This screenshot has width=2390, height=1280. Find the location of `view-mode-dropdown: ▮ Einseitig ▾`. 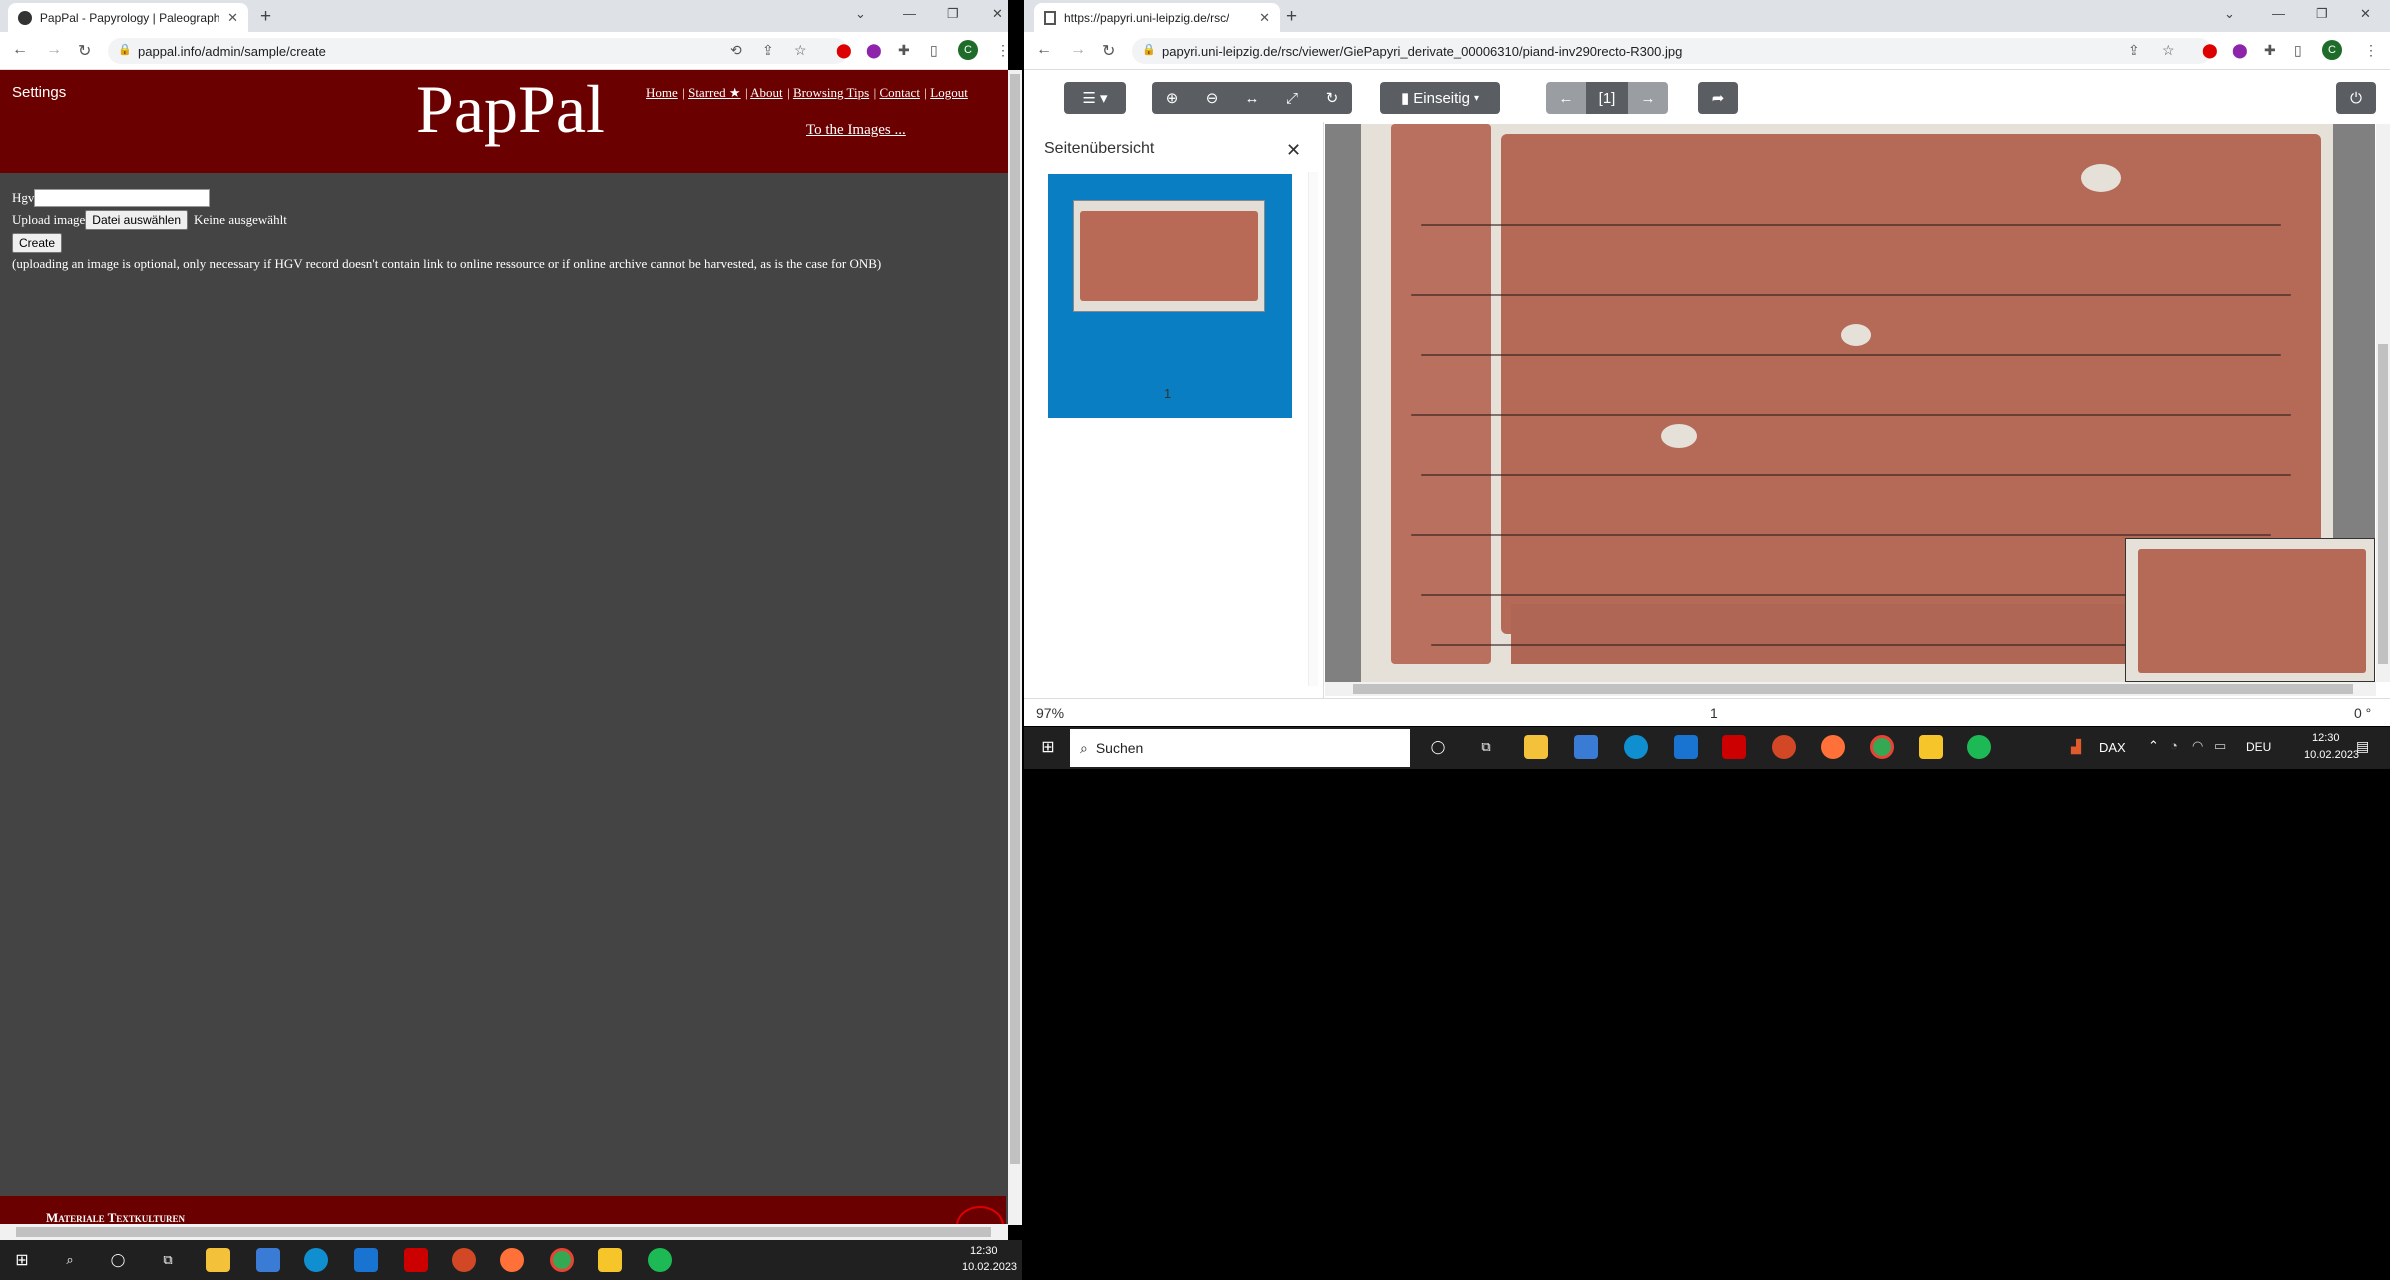

view-mode-dropdown: ▮ Einseitig ▾ is located at coordinates (1440, 98).